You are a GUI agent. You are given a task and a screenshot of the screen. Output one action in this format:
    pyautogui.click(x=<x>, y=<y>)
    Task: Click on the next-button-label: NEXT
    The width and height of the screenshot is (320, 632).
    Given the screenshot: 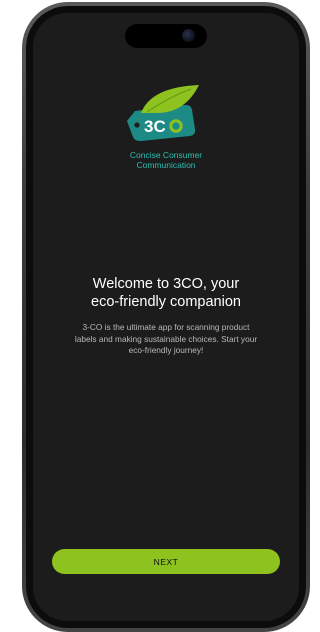 What is the action you would take?
    pyautogui.click(x=166, y=561)
    